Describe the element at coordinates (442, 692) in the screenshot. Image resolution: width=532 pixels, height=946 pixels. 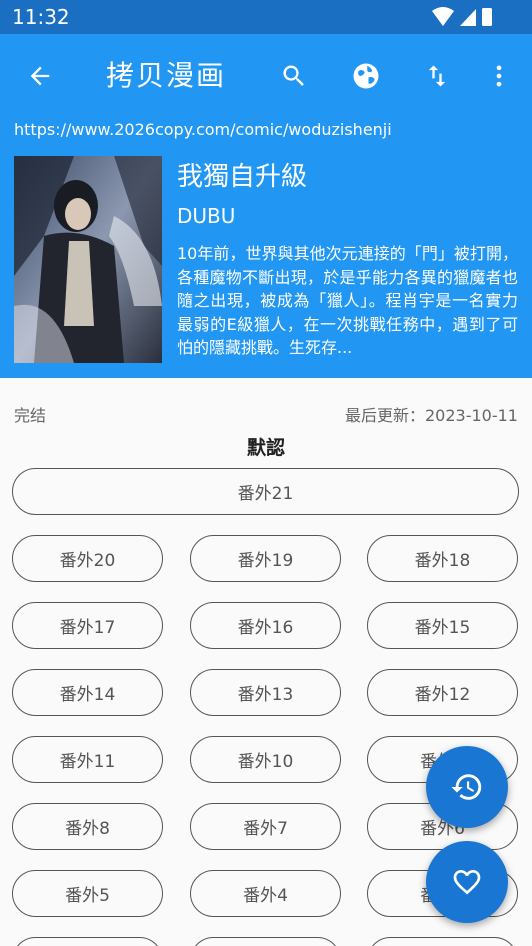
I see `chapter-chip: 番外12` at that location.